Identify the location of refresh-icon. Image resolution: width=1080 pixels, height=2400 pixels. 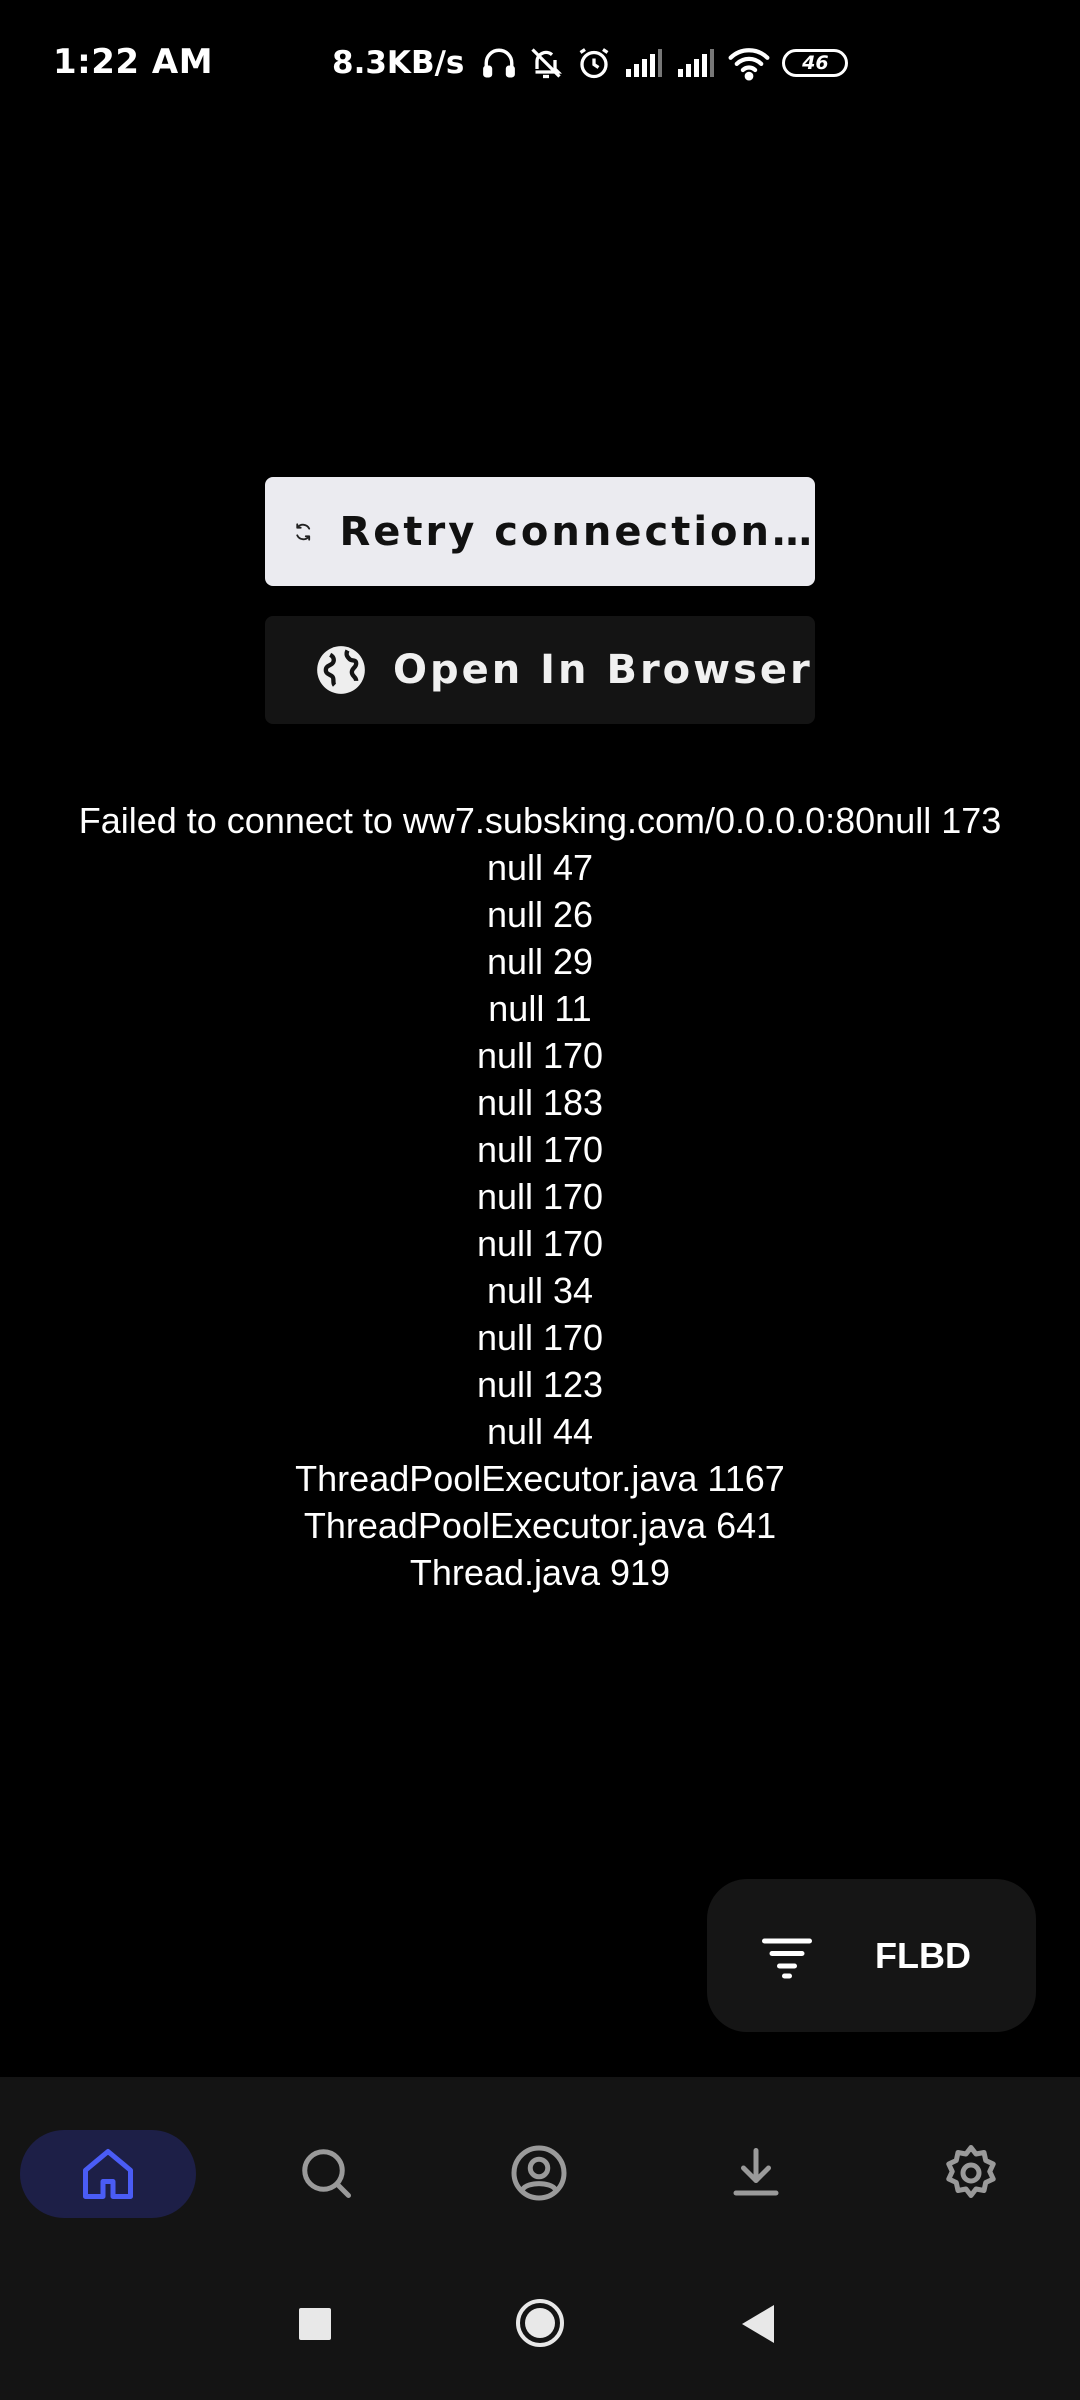
(303, 531).